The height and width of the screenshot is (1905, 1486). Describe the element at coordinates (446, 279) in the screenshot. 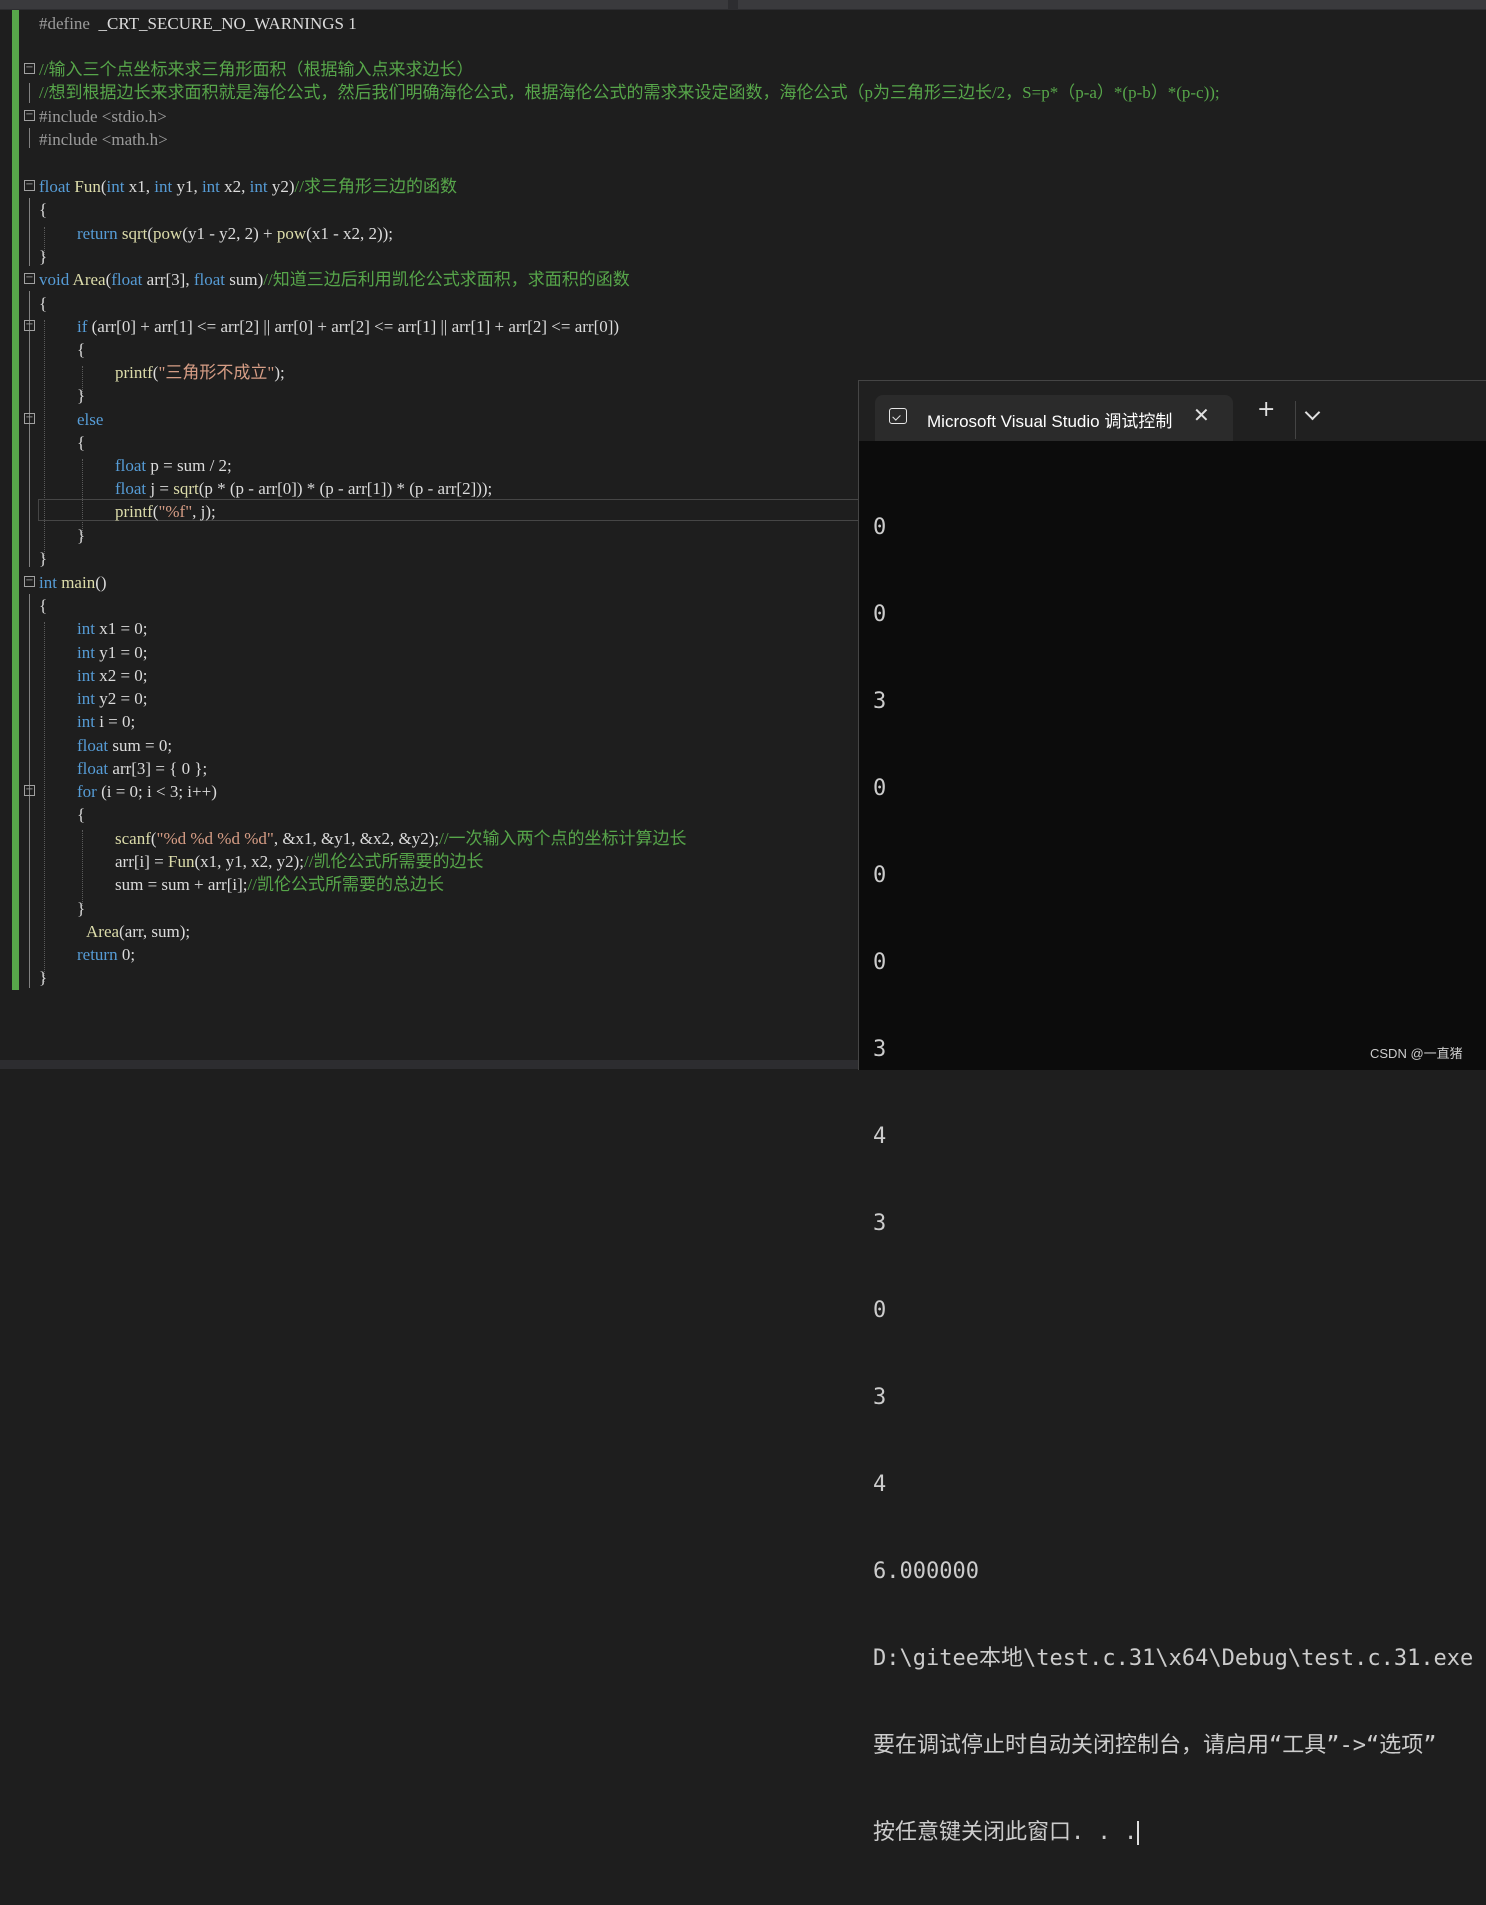

I see `comment-text: //知道三边后利用凯伦公式求面积，求面积的函数` at that location.